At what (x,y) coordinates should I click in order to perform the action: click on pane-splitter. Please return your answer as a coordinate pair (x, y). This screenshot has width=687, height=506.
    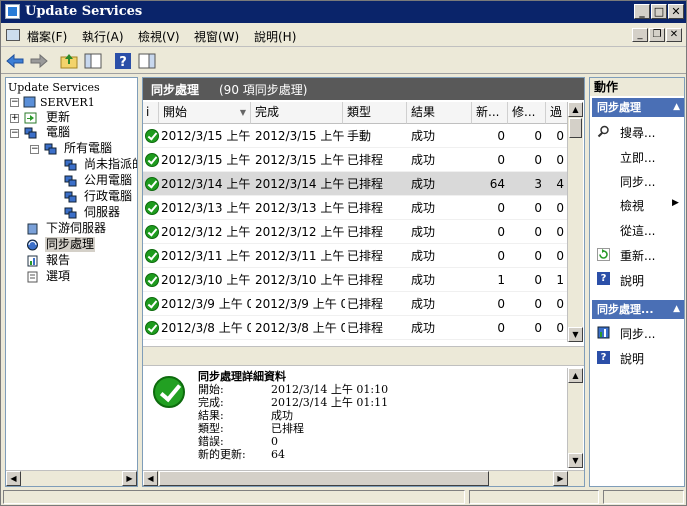
    Looking at the image, I should click on (363, 356).